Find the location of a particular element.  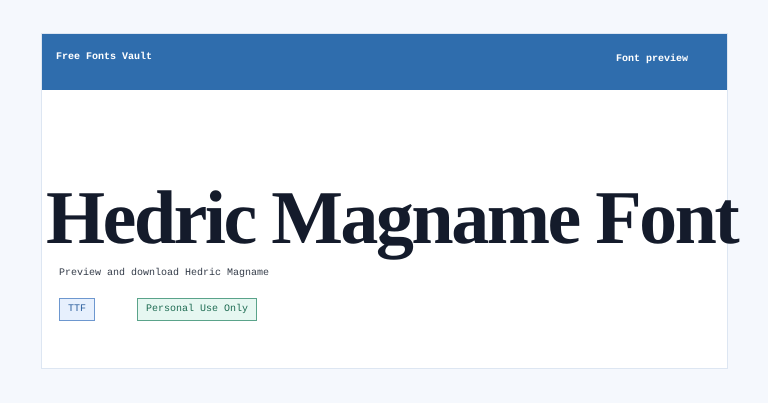

page-label: Font preview is located at coordinates (652, 60).